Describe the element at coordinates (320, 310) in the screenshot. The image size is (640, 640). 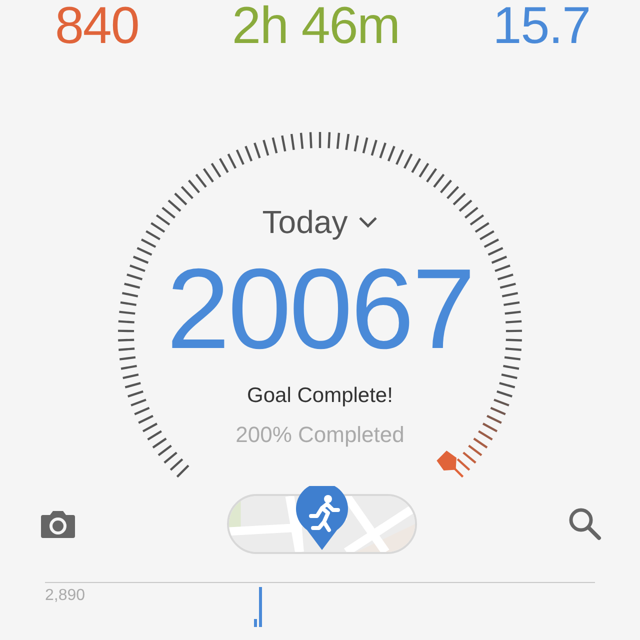
I see `step-count: 20067` at that location.